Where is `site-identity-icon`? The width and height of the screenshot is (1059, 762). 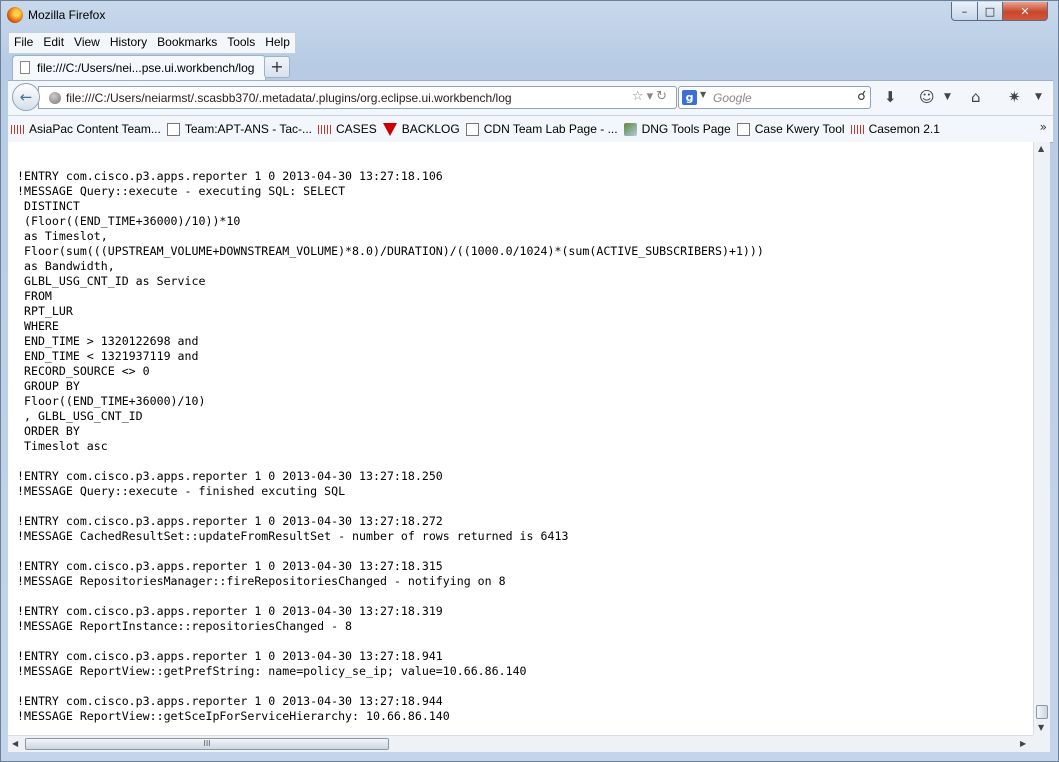
site-identity-icon is located at coordinates (55, 98).